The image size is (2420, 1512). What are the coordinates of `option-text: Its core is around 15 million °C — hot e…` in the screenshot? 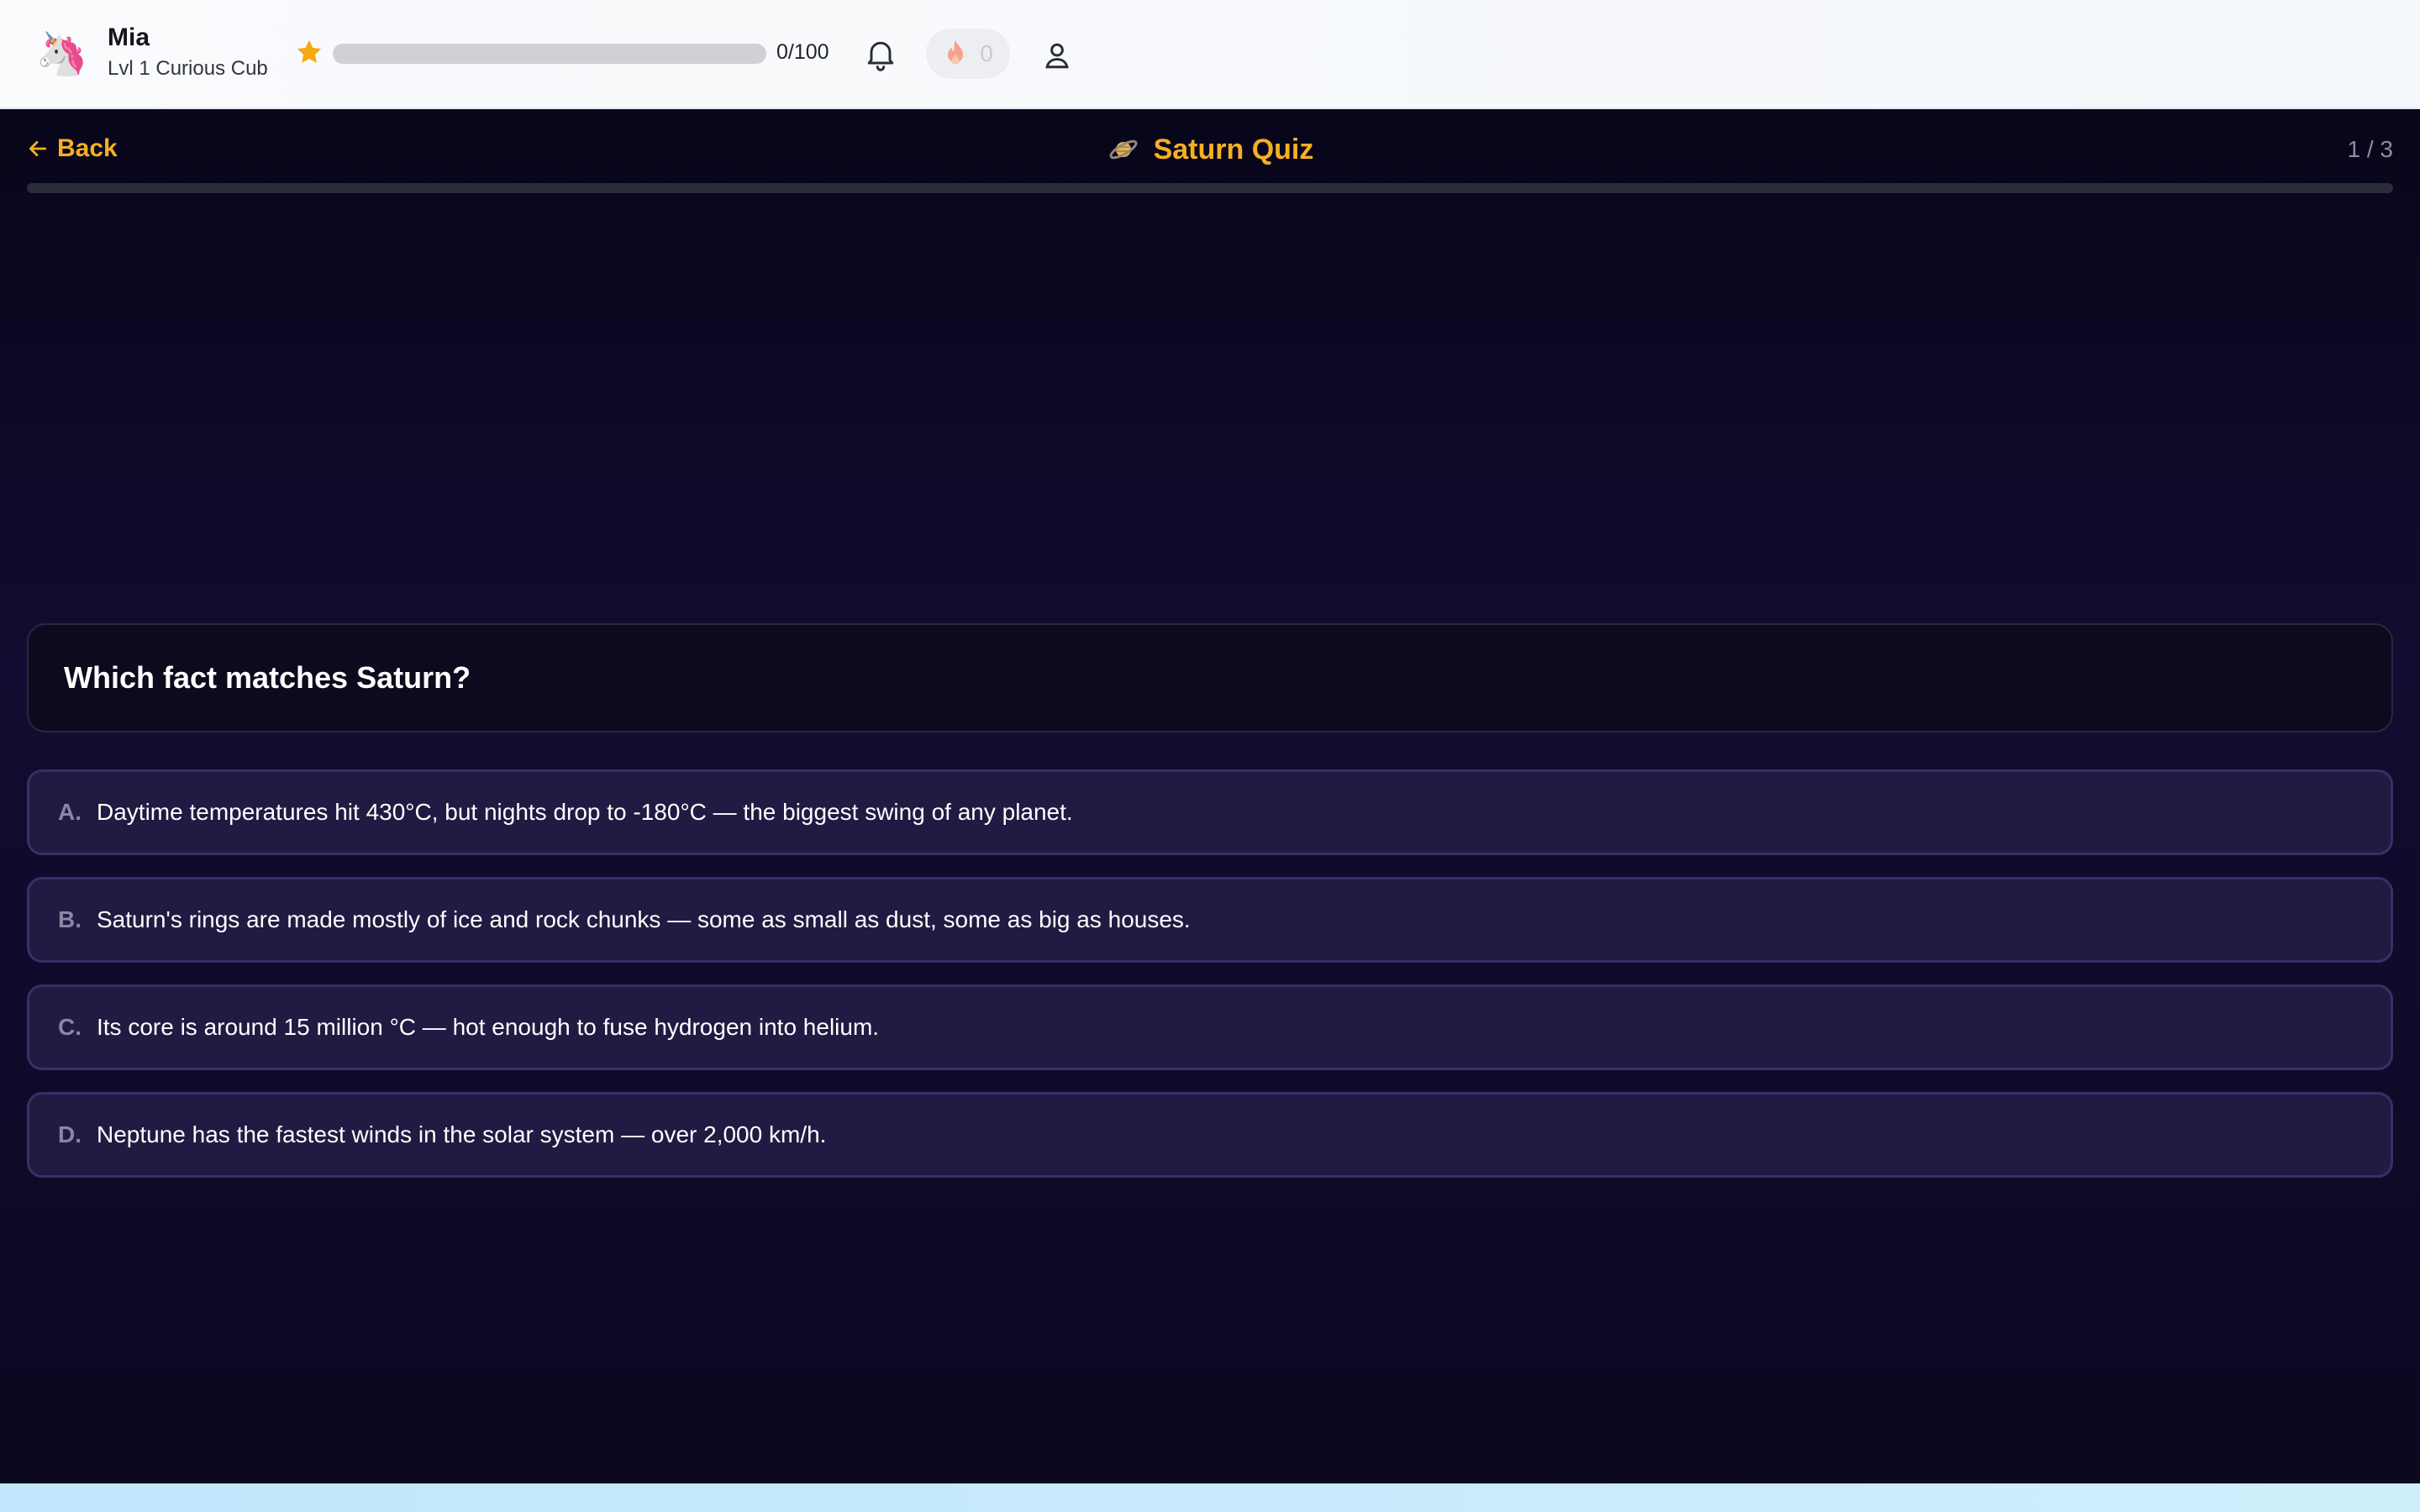 It's located at (488, 1027).